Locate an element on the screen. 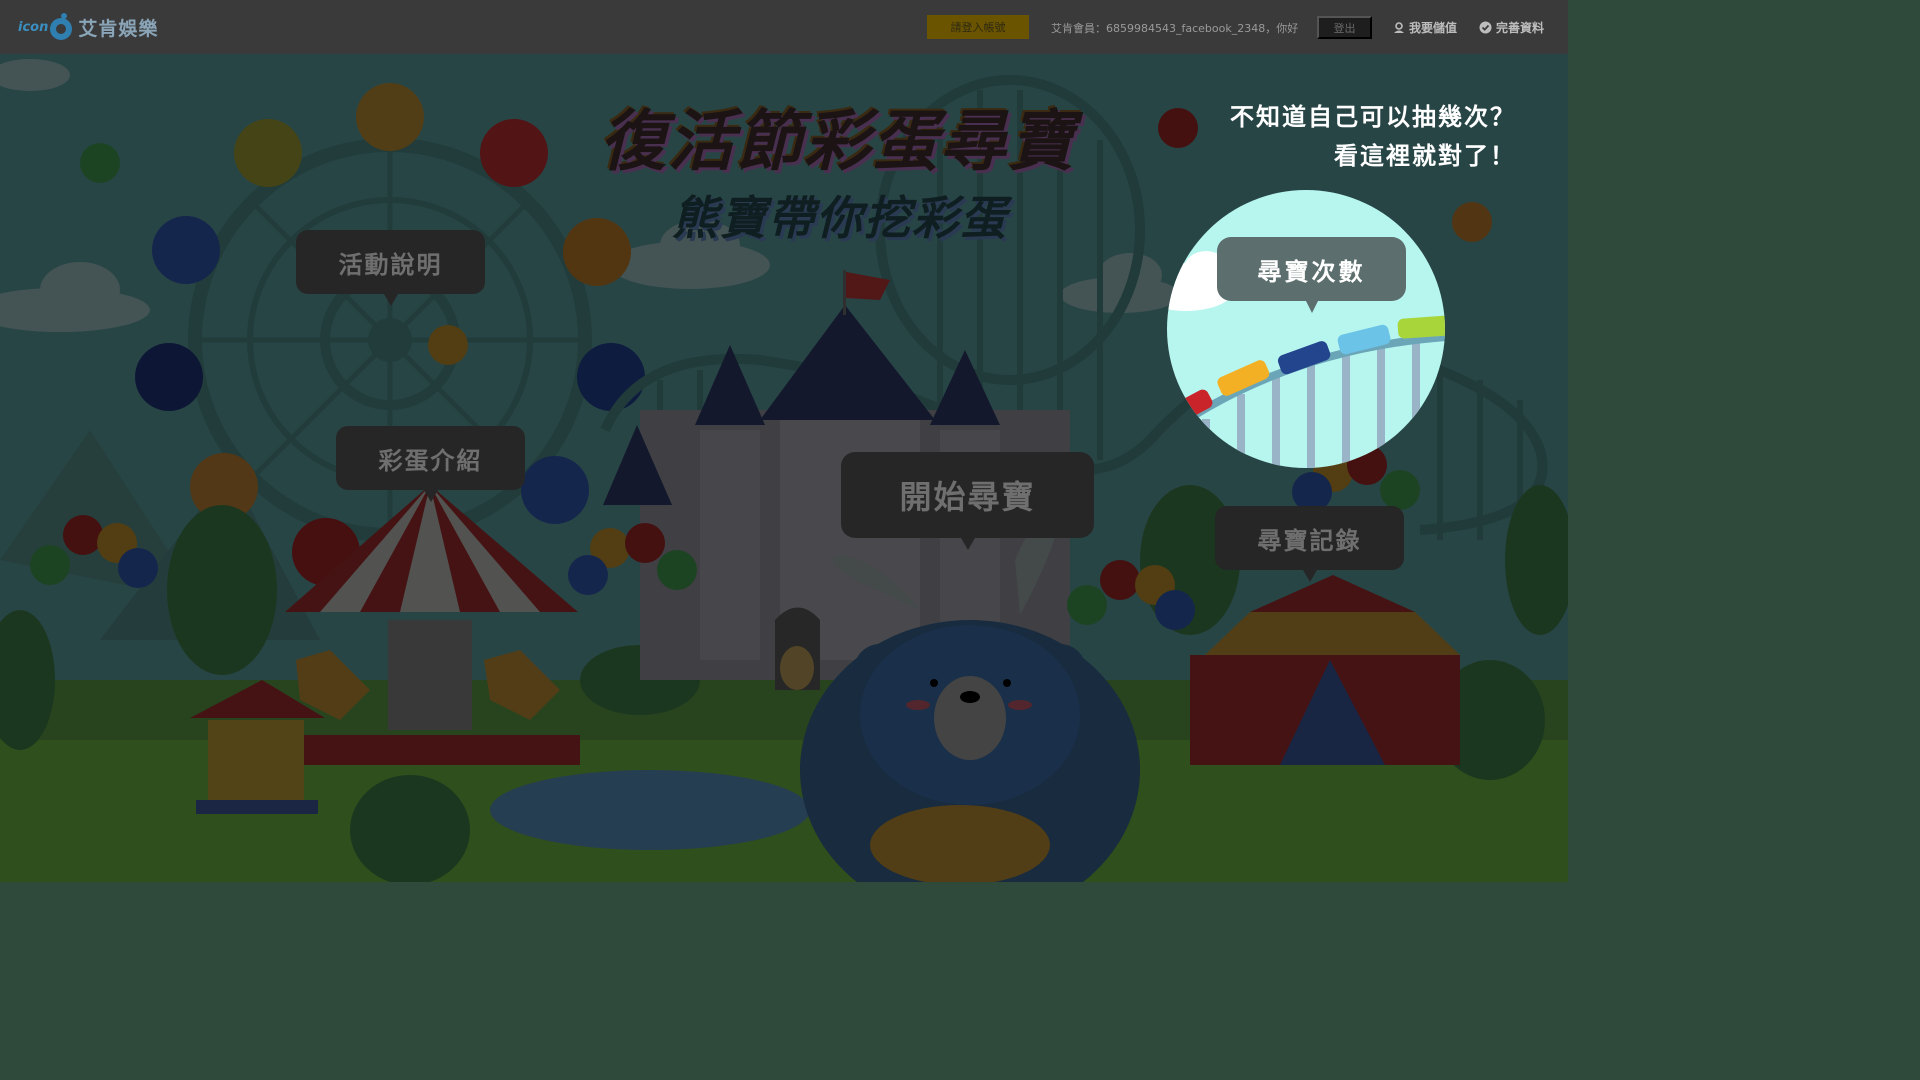  logo-name: 艾肯娛樂 is located at coordinates (118, 28).